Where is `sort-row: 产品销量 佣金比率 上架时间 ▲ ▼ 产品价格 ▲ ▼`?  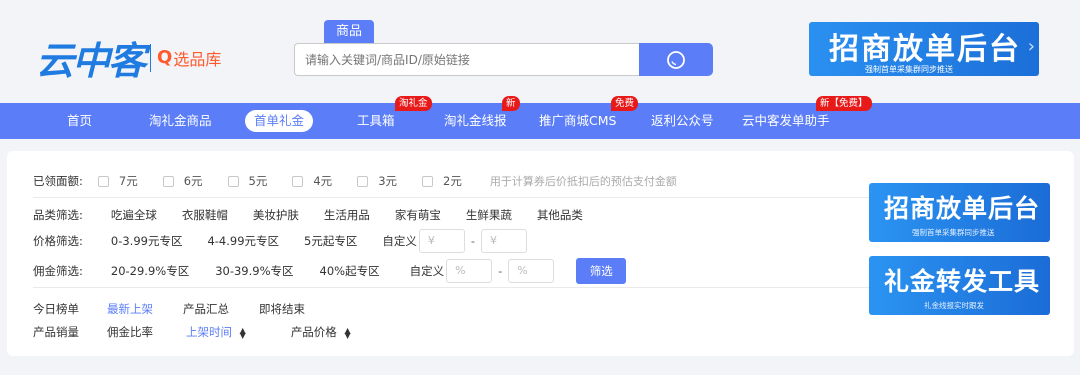
sort-row: 产品销量 佣金比率 上架时间 ▲ ▼ 产品价格 ▲ ▼ is located at coordinates (192, 332).